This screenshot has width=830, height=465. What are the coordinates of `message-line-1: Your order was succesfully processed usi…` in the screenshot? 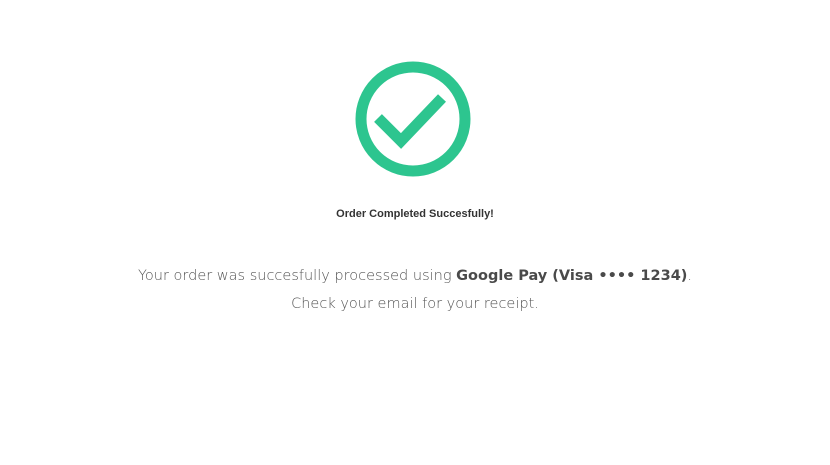 It's located at (415, 276).